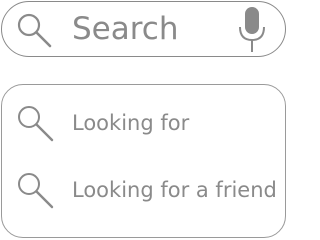  I want to click on microphone-icon, so click(252, 30).